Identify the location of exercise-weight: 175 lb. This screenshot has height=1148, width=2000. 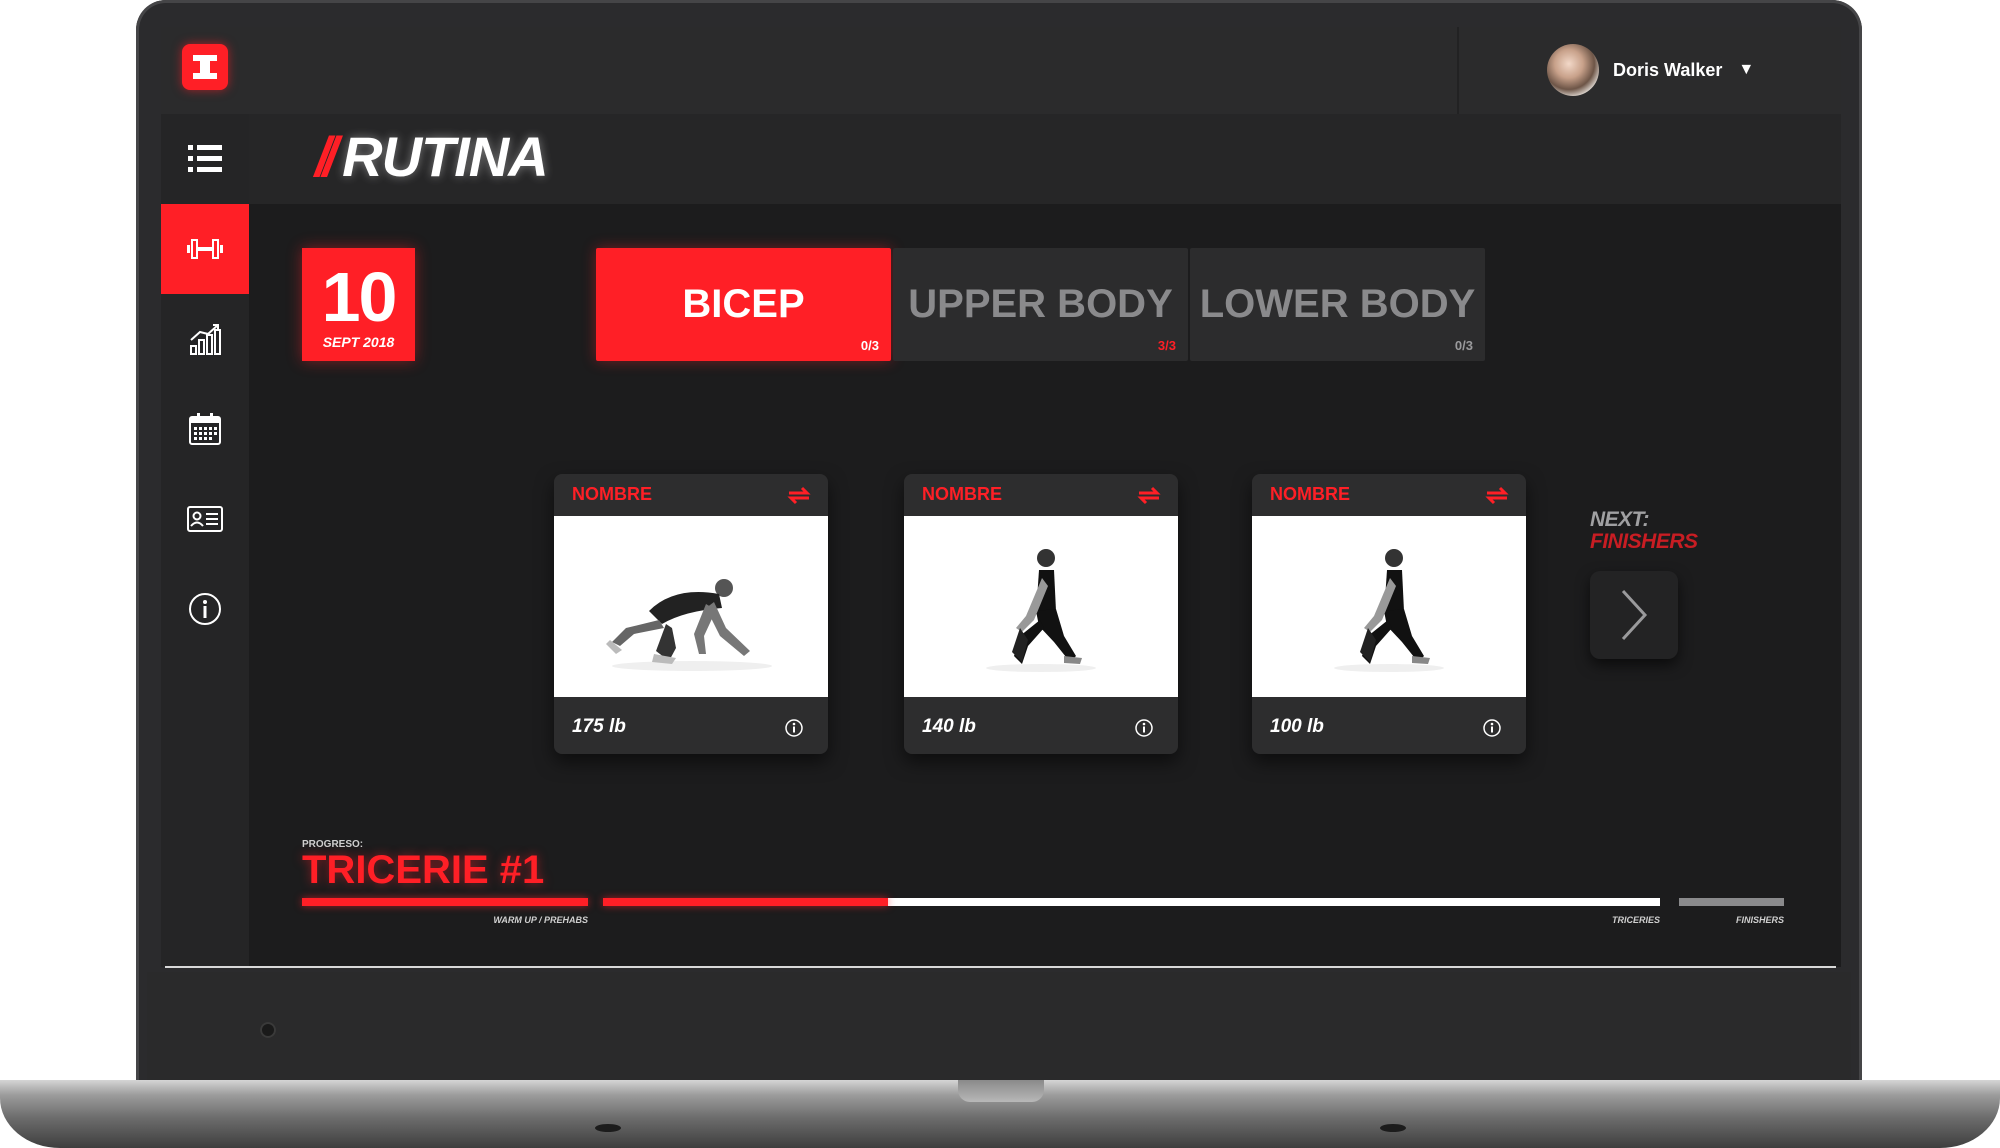
(599, 726).